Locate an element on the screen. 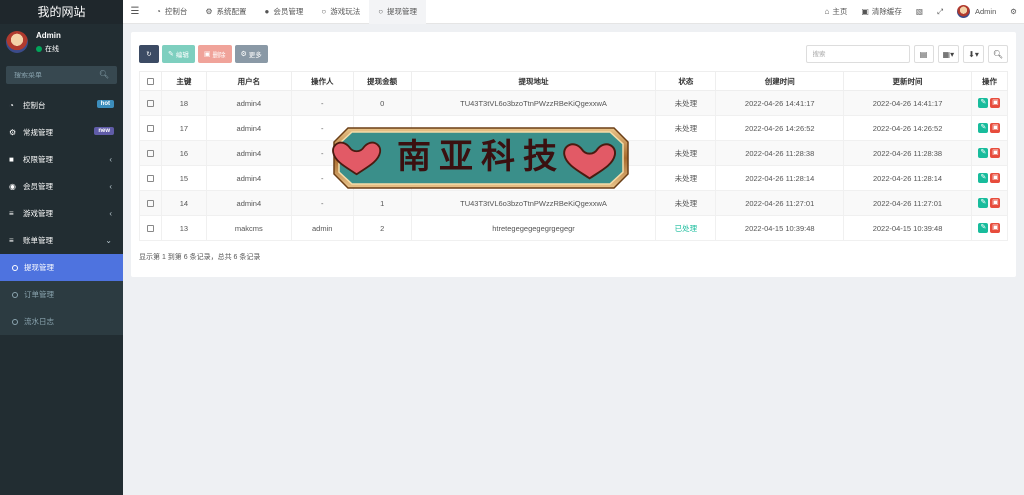 This screenshot has width=1024, height=495. toggle-card-view-icon: ▤ is located at coordinates (923, 54).